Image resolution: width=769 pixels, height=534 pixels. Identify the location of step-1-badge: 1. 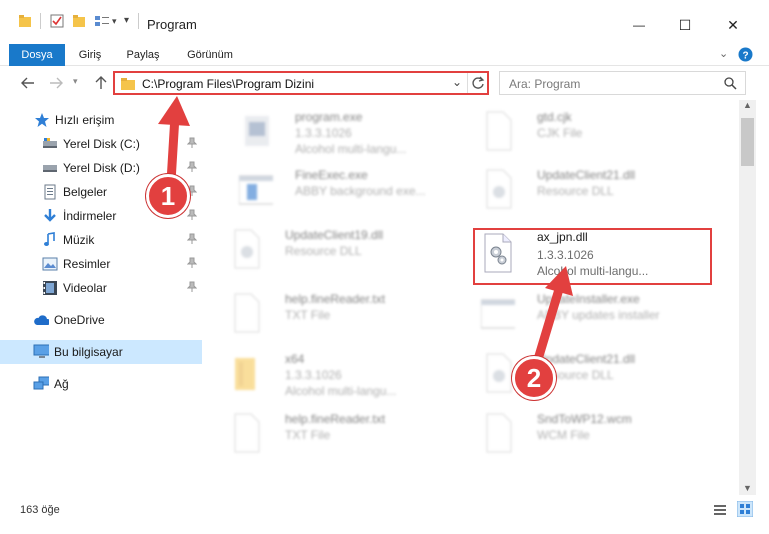
(168, 196).